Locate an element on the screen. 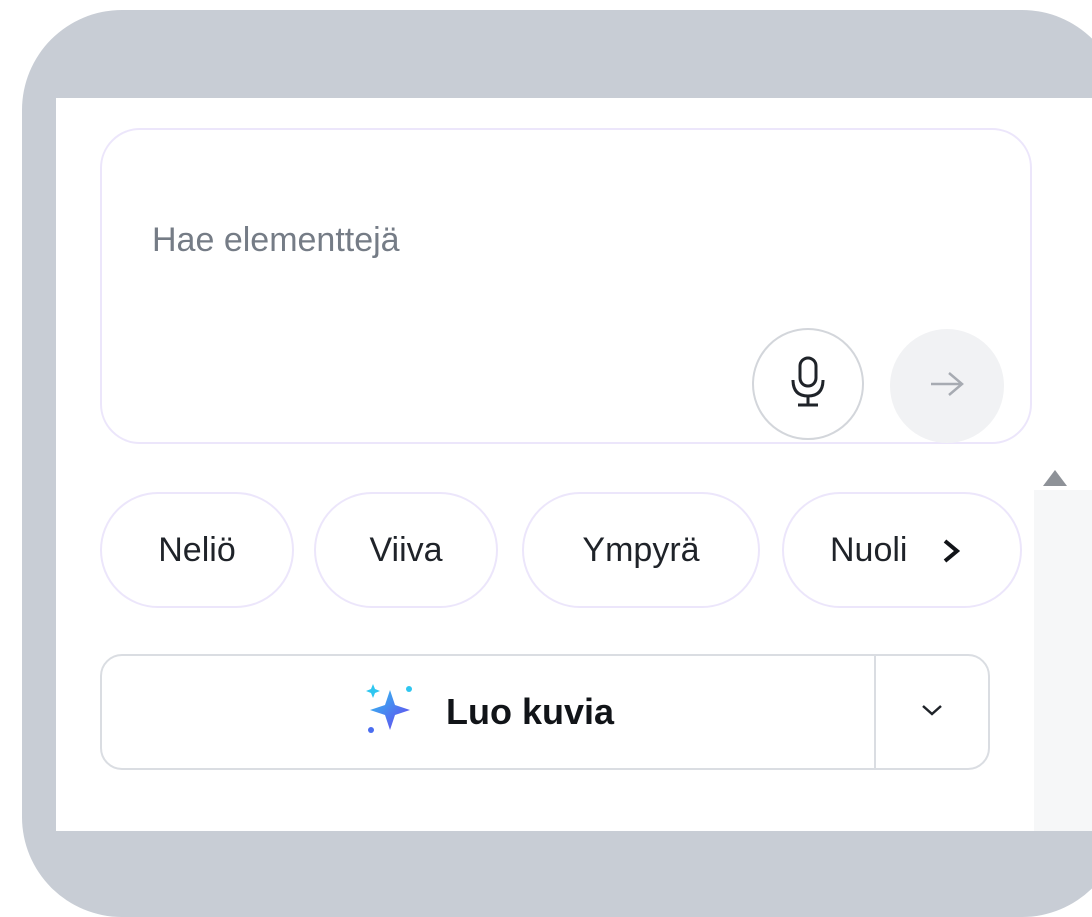 This screenshot has width=1092, height=917. search-submit-button is located at coordinates (947, 386).